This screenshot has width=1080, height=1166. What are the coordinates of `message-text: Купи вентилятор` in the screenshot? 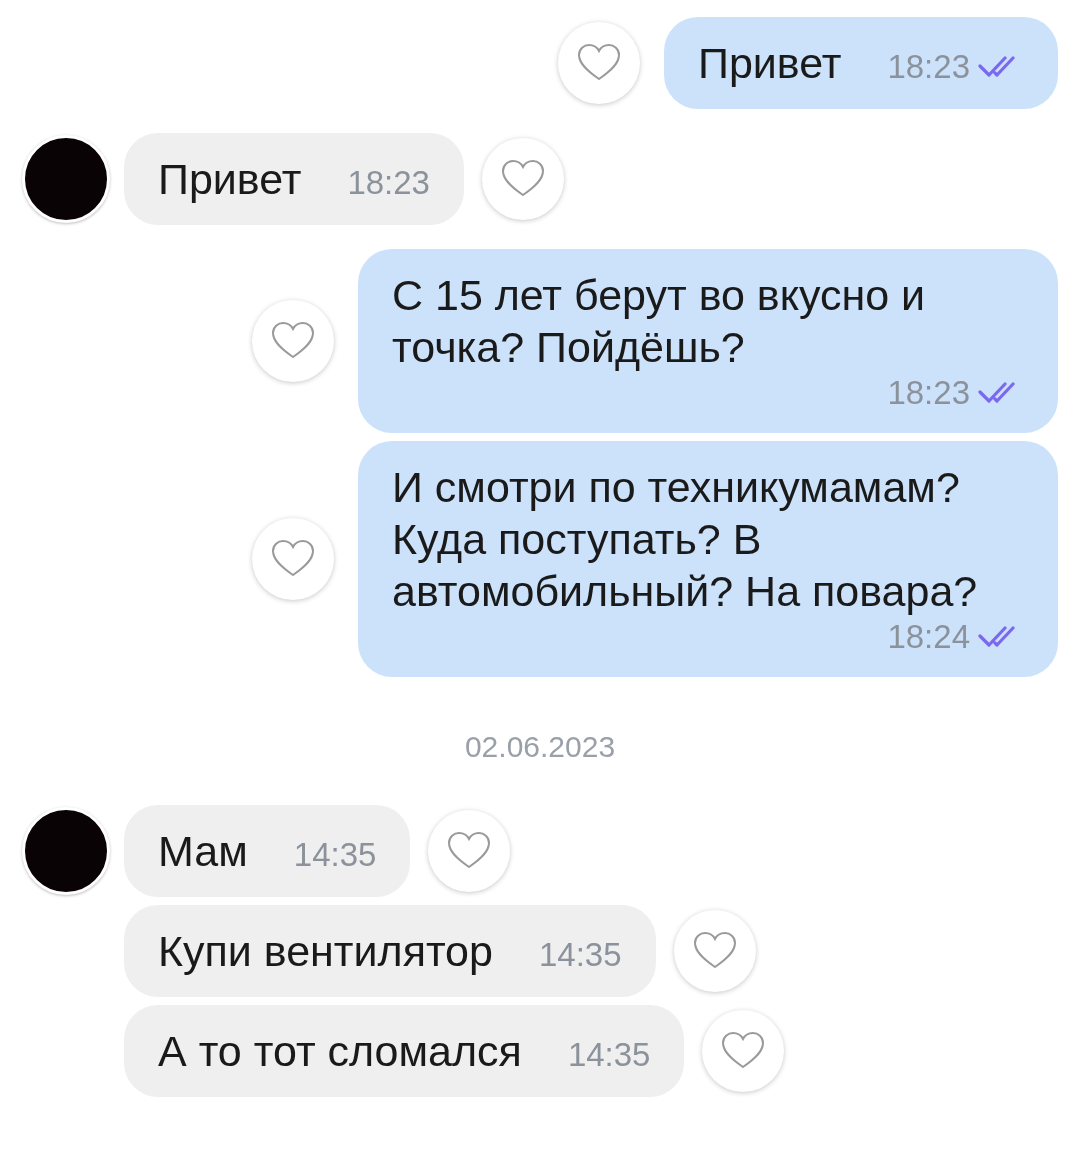 It's located at (325, 951).